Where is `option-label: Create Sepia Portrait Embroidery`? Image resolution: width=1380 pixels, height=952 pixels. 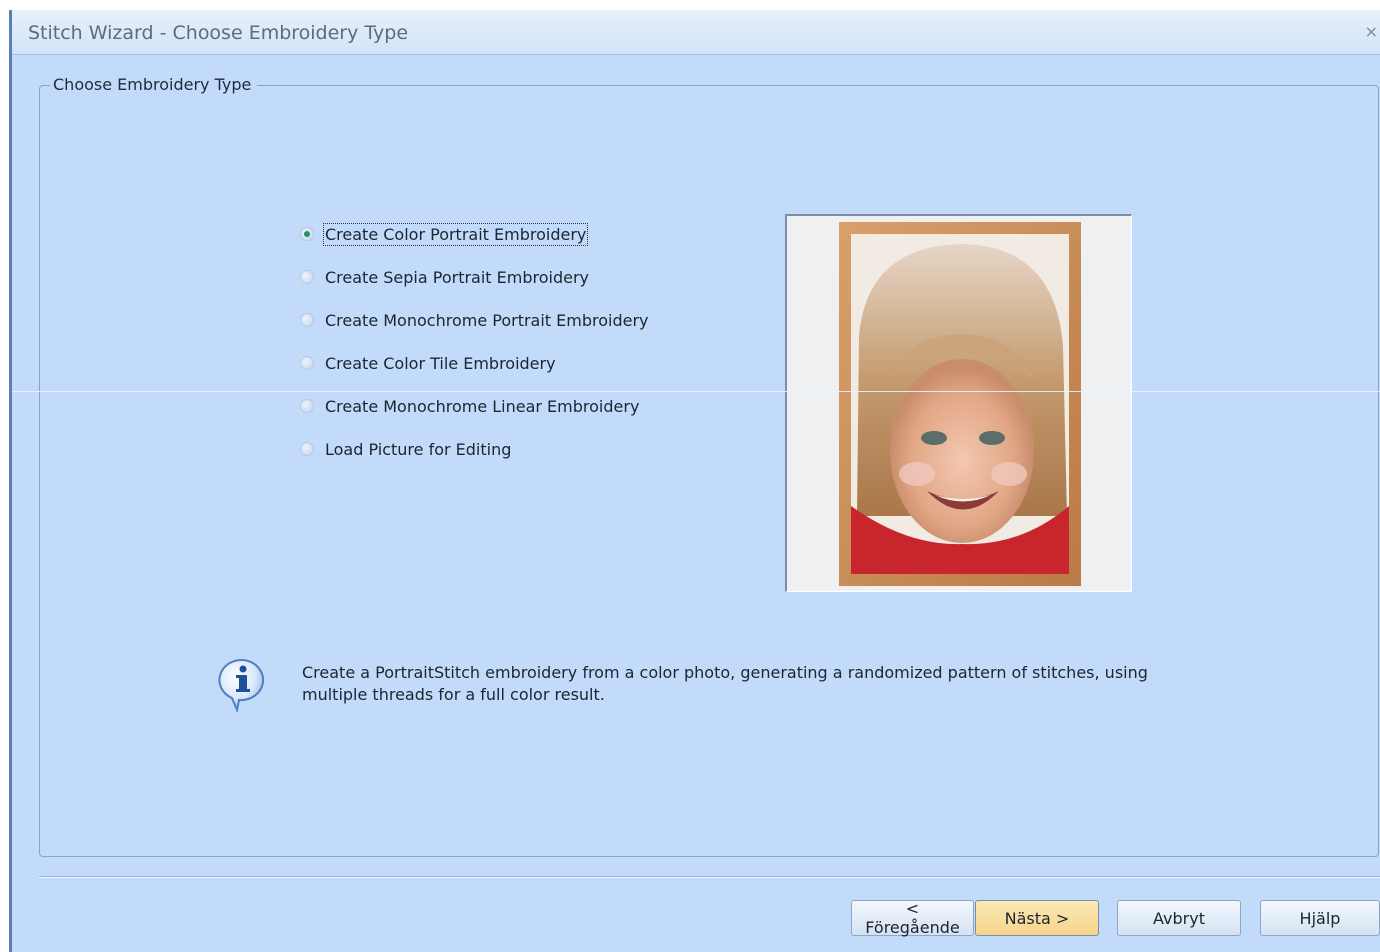
option-label: Create Sepia Portrait Embroidery is located at coordinates (457, 277).